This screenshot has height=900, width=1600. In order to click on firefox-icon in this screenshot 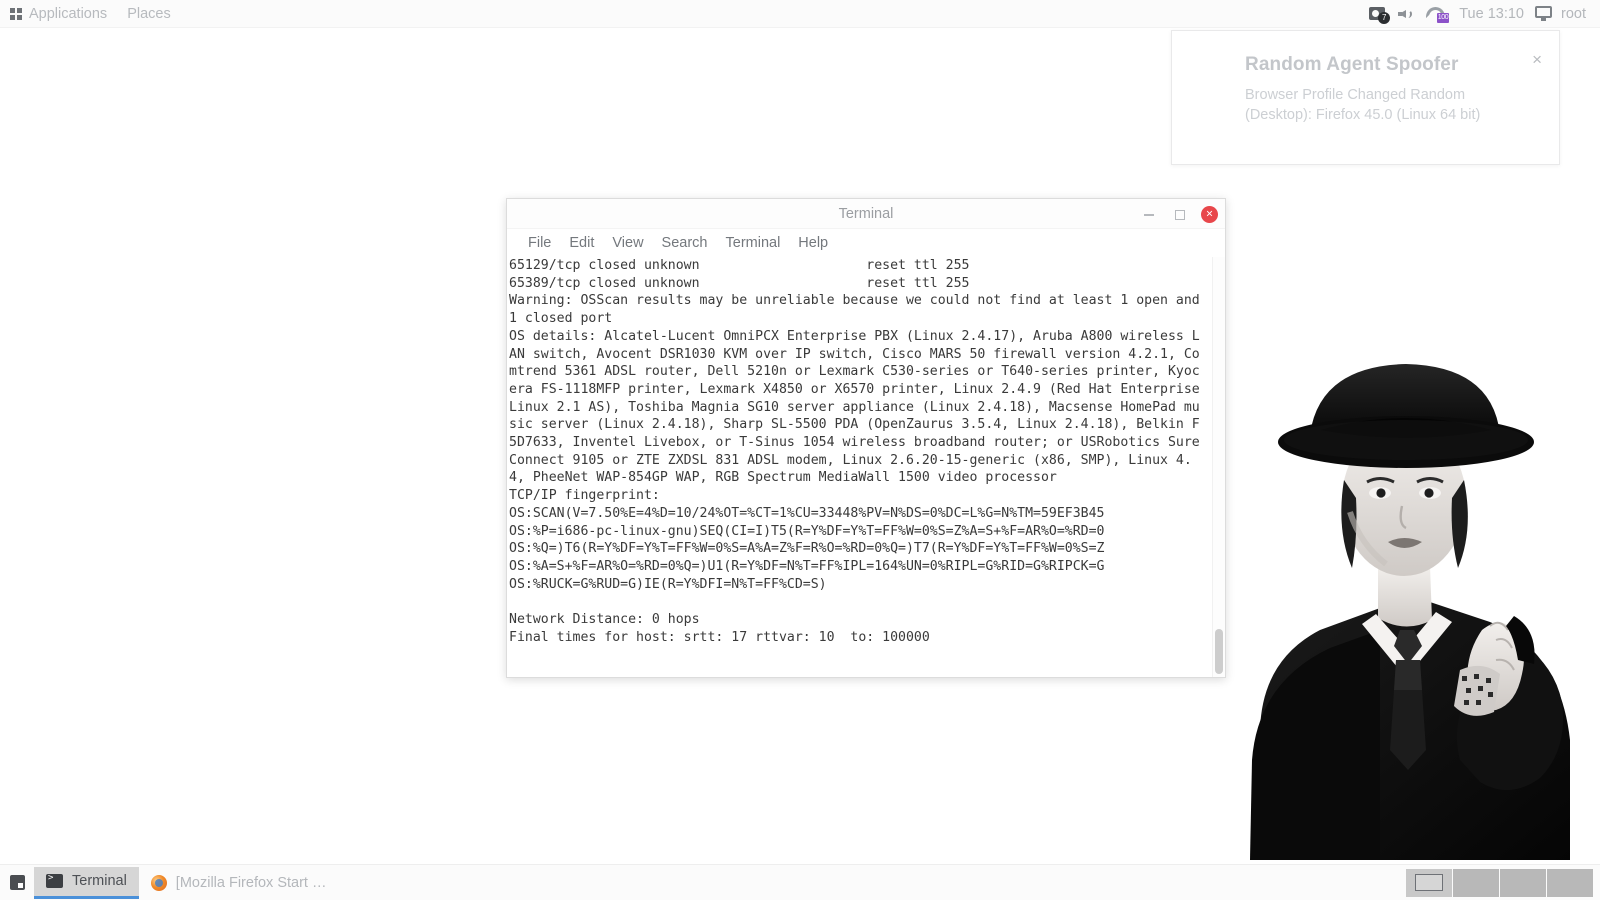, I will do `click(158, 882)`.